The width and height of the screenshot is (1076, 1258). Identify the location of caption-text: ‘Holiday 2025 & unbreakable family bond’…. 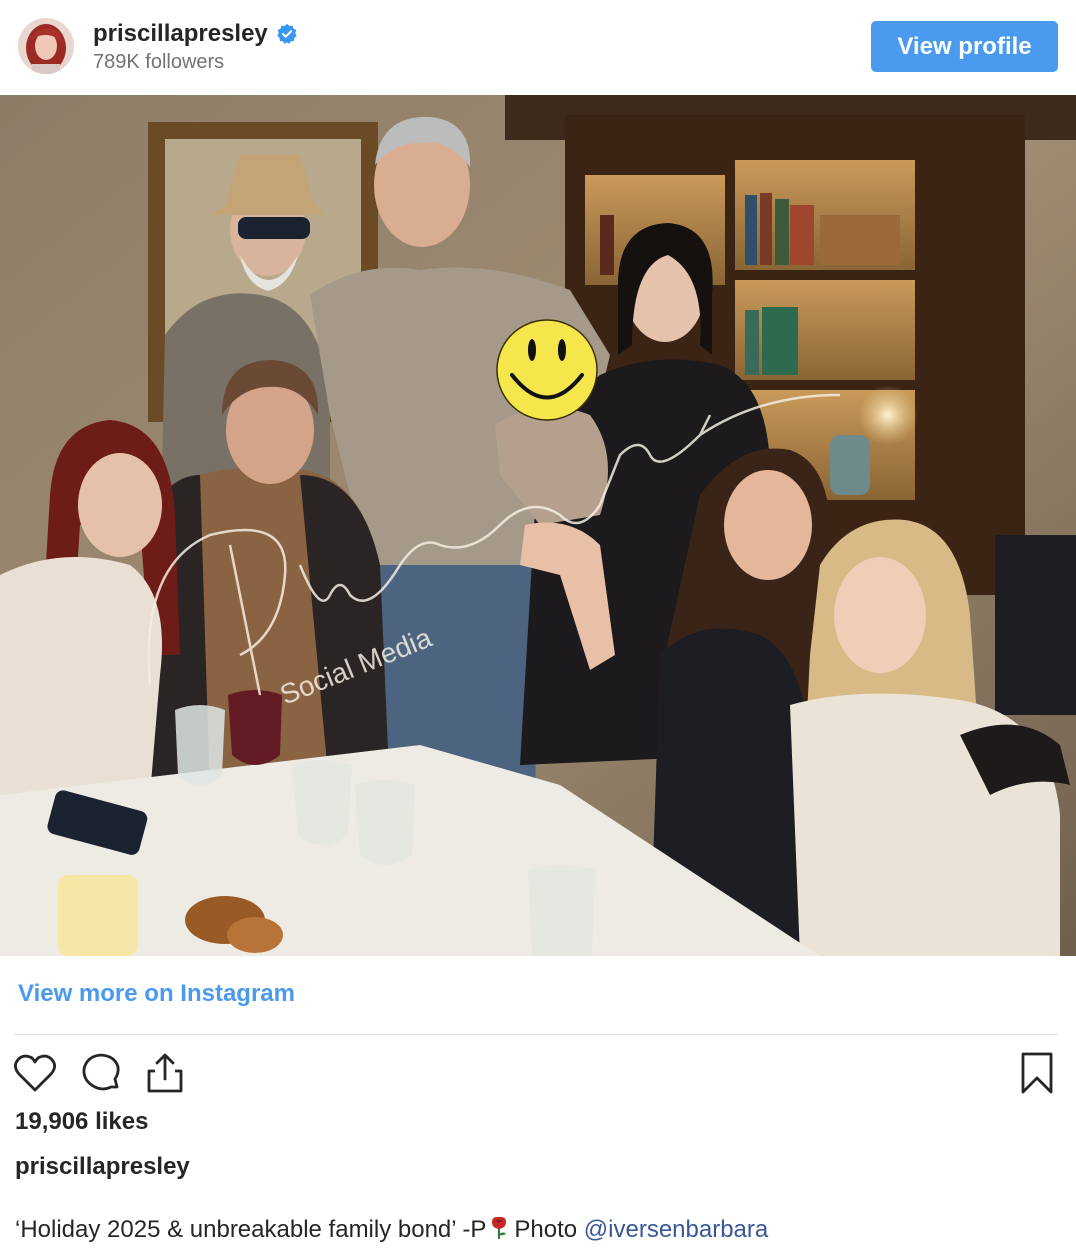
(251, 1229).